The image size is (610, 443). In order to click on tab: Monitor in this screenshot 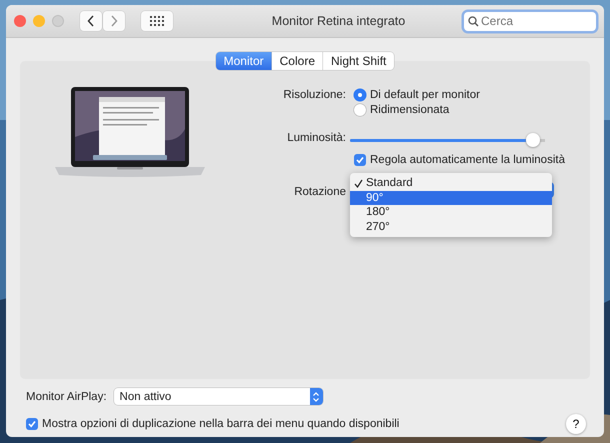, I will do `click(244, 61)`.